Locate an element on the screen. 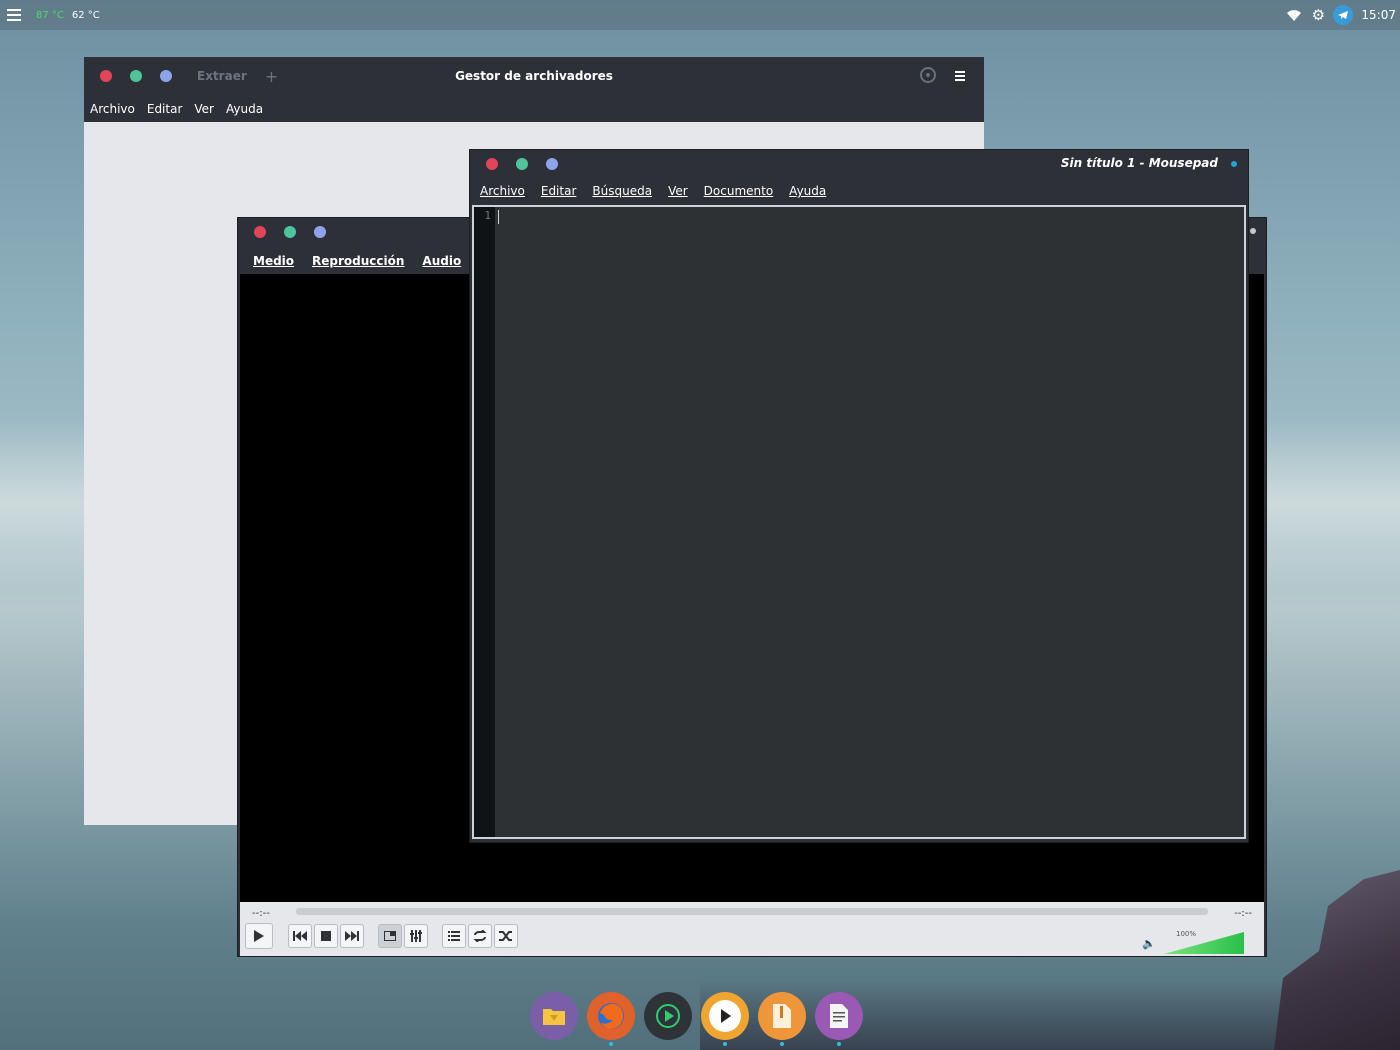 The height and width of the screenshot is (1050, 1400). fullscreen-button is located at coordinates (390, 936).